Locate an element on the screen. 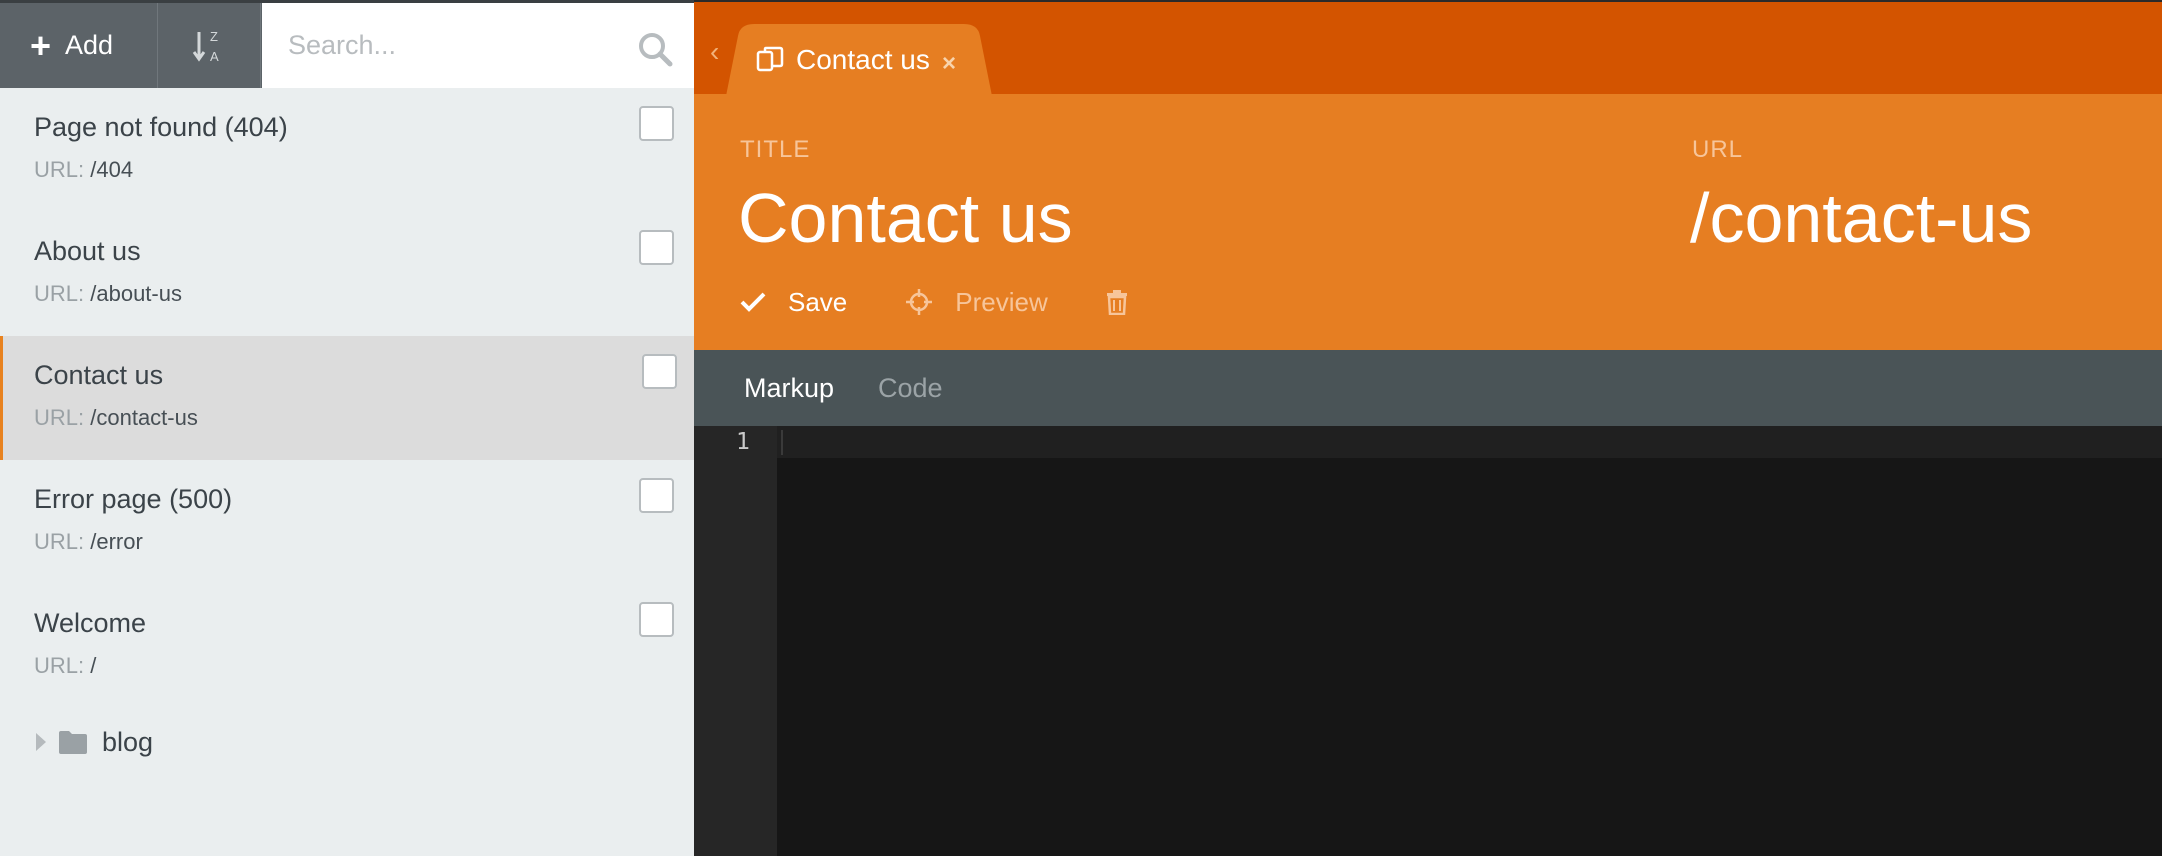 Image resolution: width=2162 pixels, height=856 pixels. url-label: URL is located at coordinates (1718, 149).